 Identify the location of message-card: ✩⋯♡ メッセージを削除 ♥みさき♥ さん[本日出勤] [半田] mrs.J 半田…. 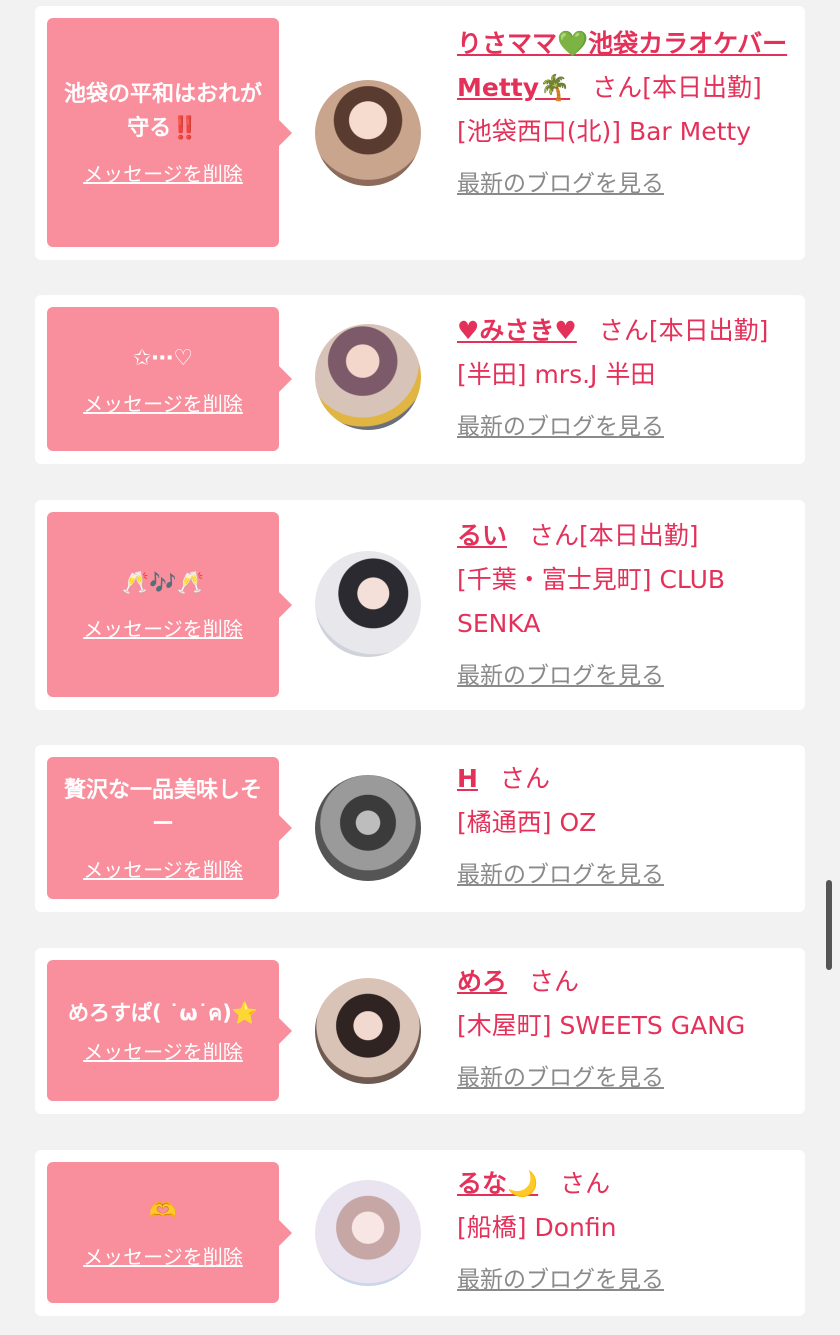
(420, 379).